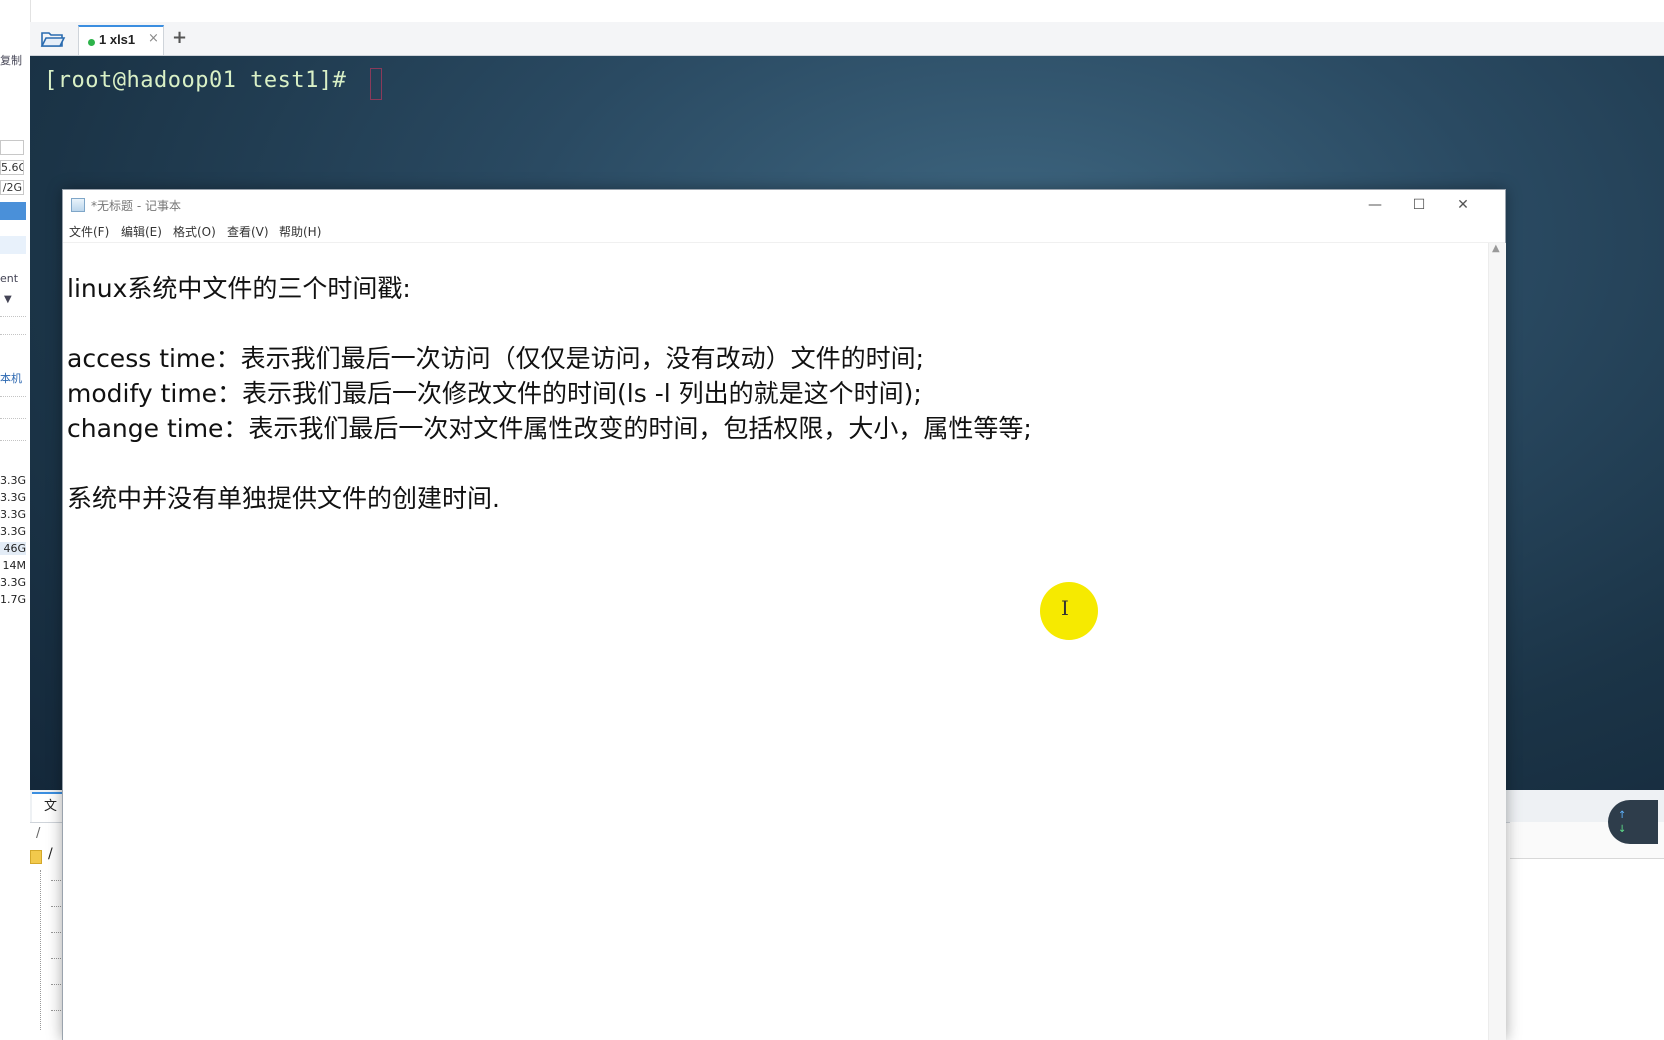 This screenshot has width=1664, height=1040. I want to click on close-tab-icon: ×, so click(153, 38).